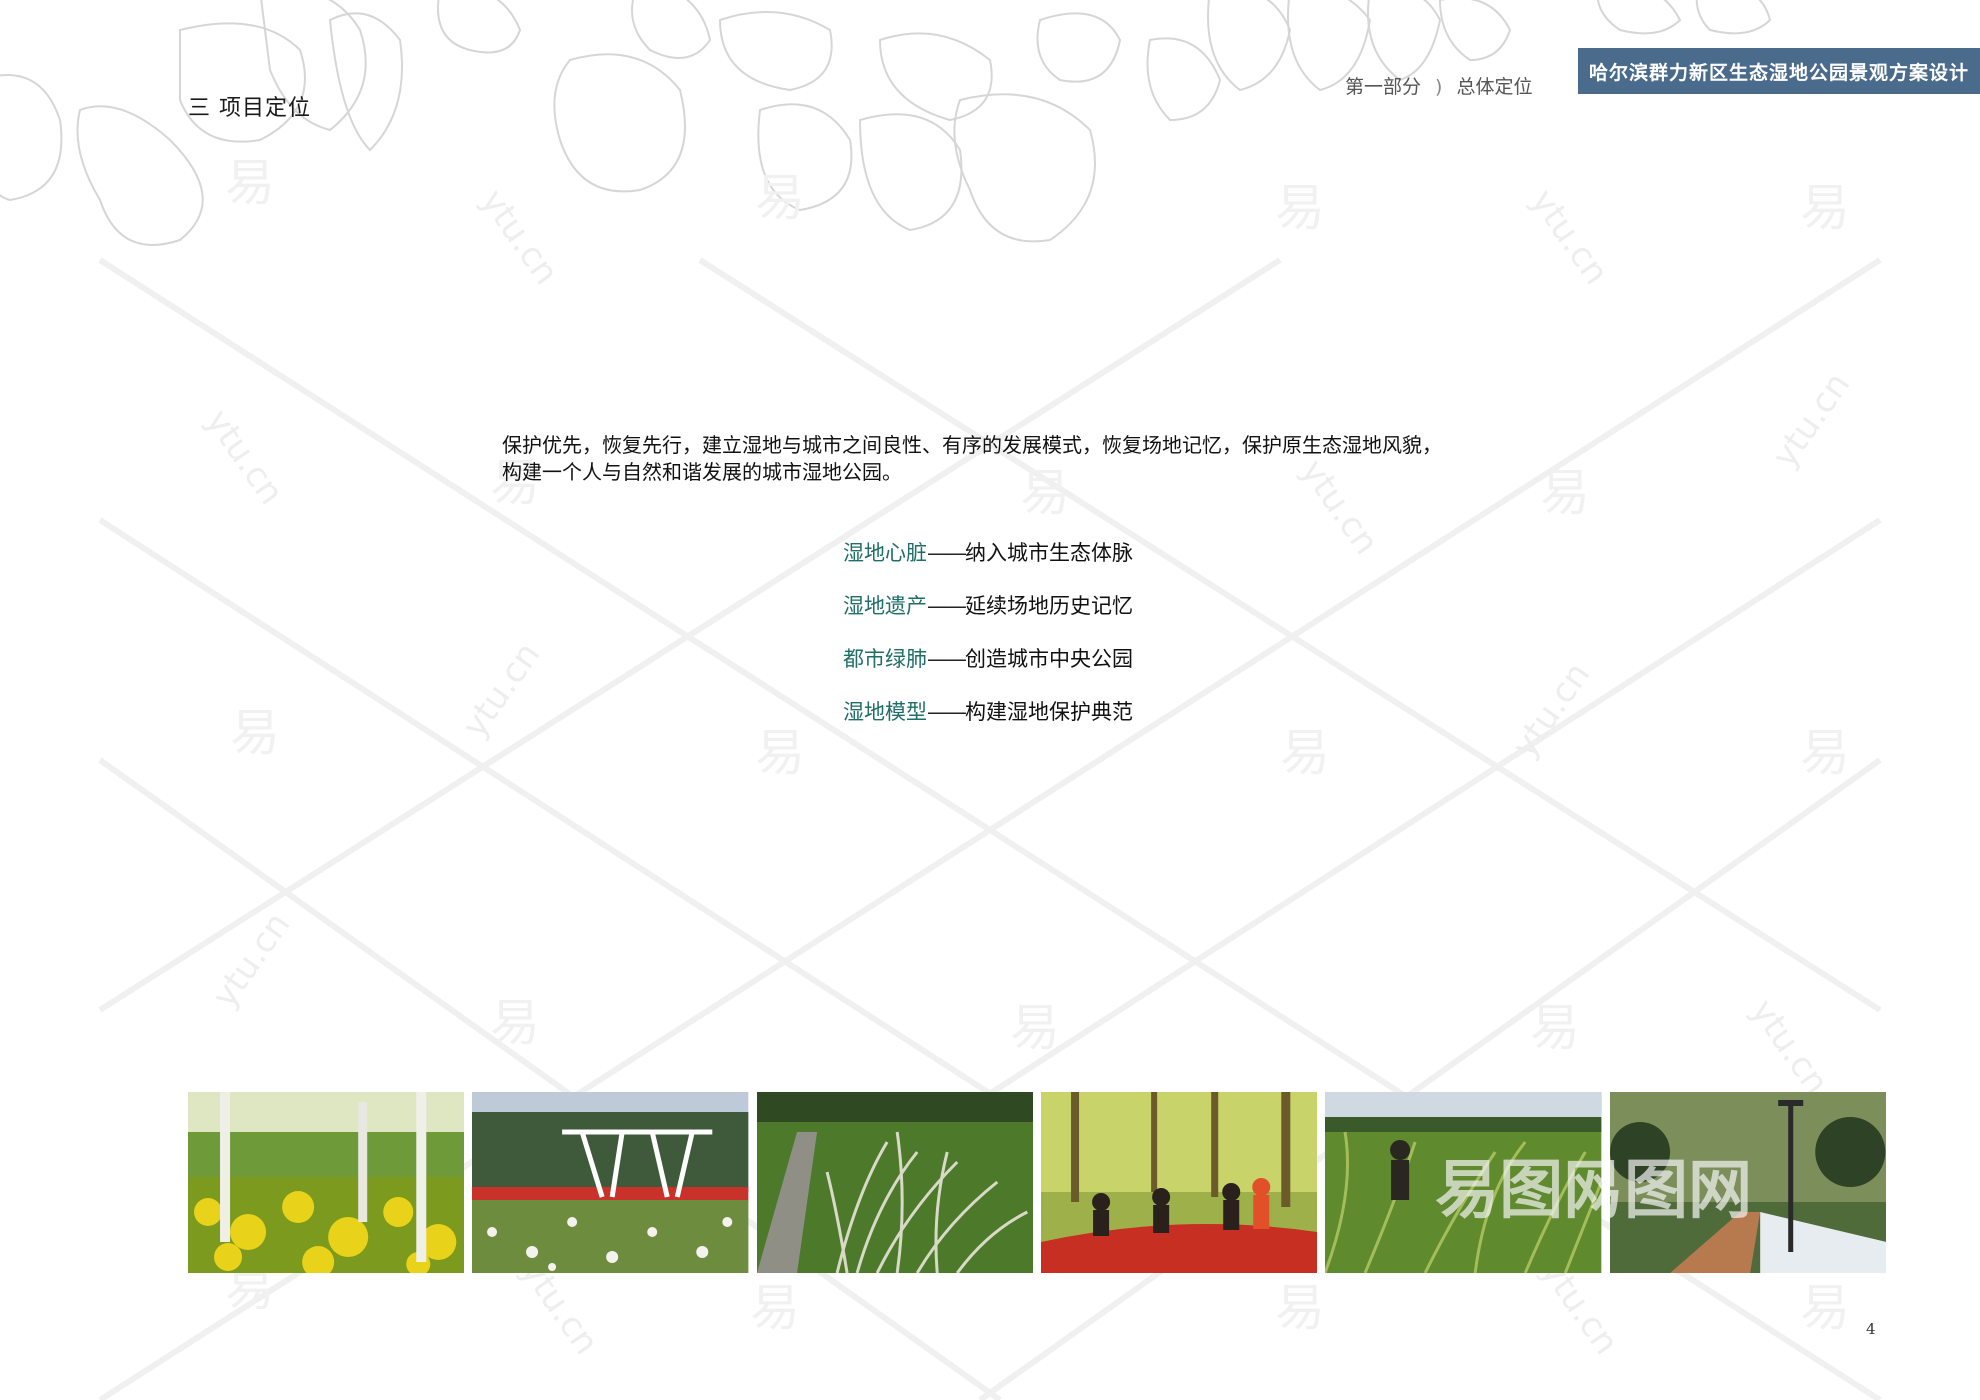 This screenshot has height=1400, width=1980. I want to click on objective-key: 都市绿肺, so click(885, 659).